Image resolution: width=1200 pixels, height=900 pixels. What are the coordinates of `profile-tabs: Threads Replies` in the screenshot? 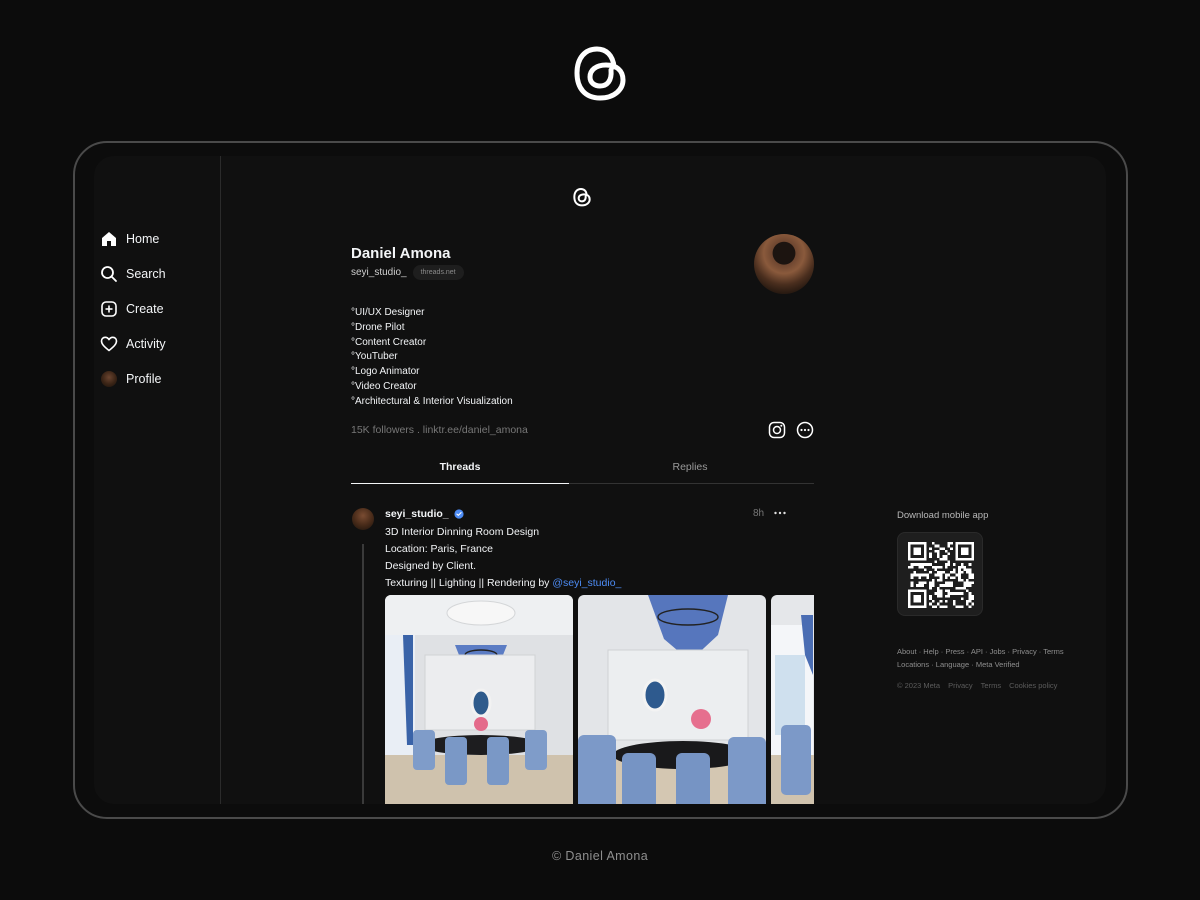 It's located at (582, 469).